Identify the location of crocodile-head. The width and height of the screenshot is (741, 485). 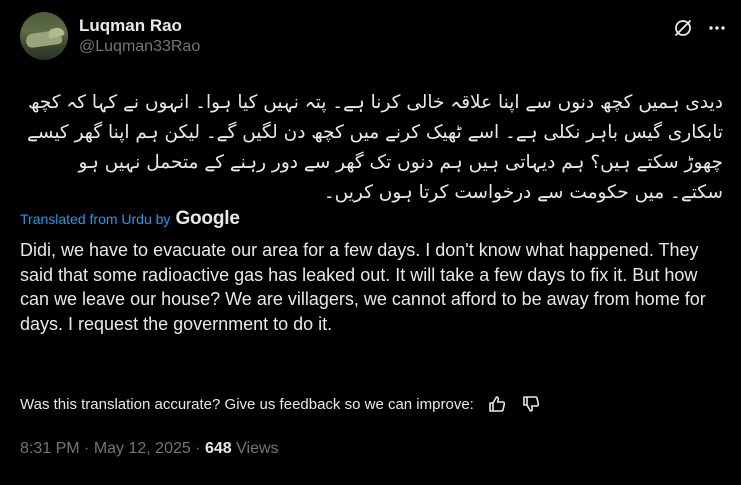
(56, 32).